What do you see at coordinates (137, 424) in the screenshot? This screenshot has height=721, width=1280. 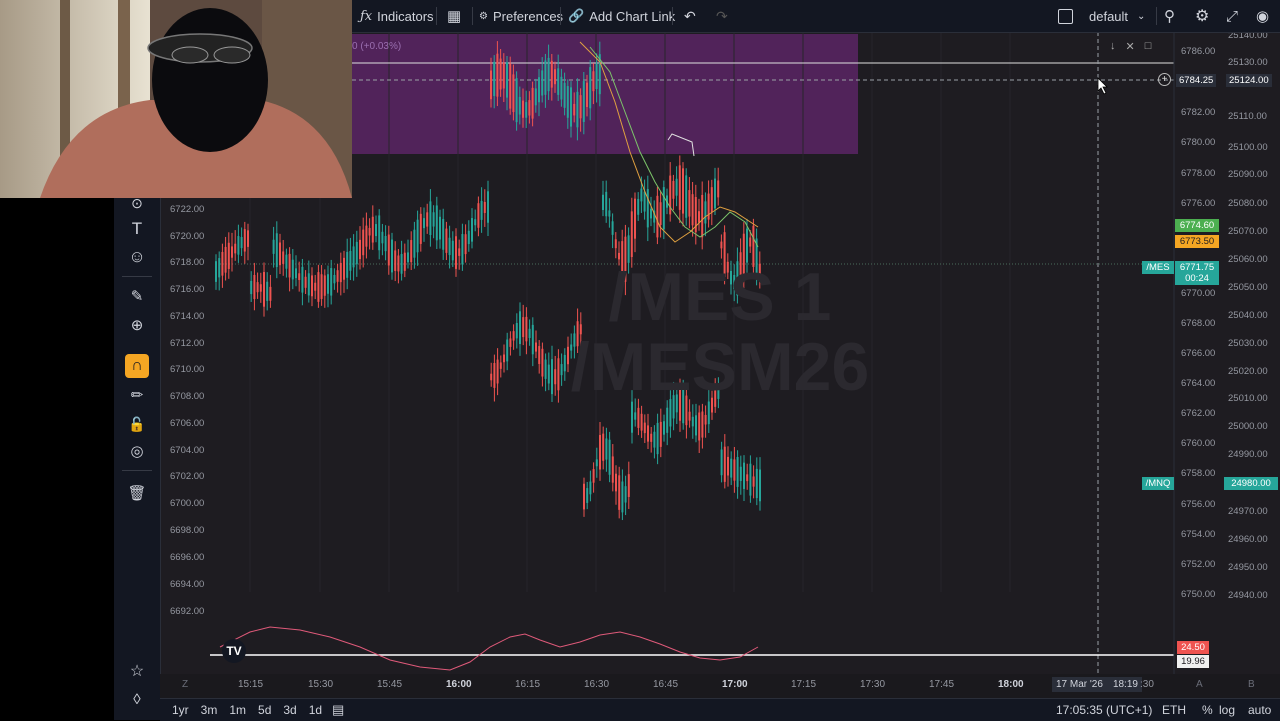 I see `lock-icon: 🔓` at bounding box center [137, 424].